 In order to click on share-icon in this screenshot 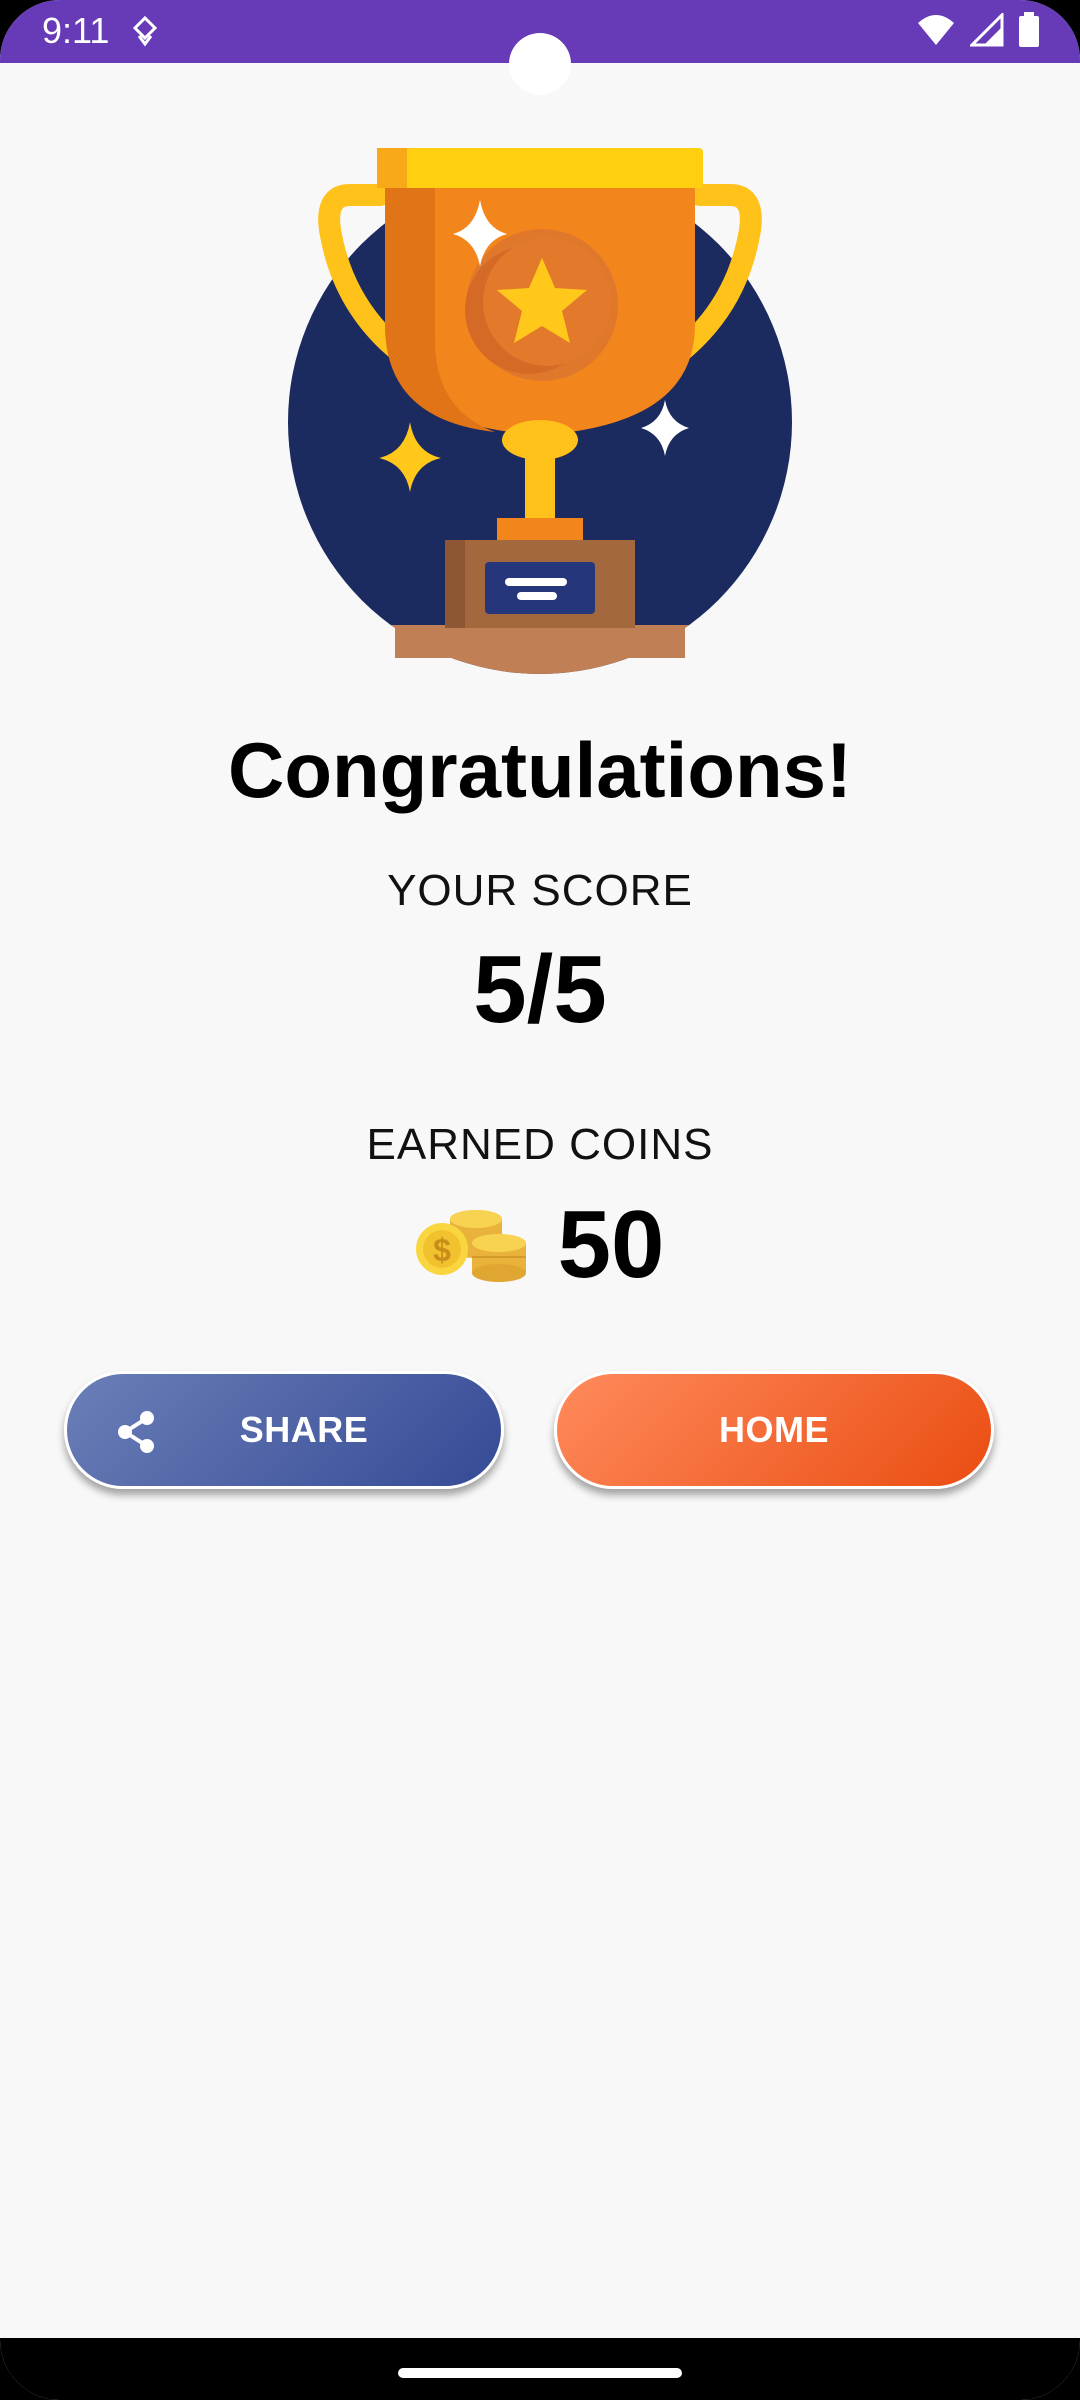, I will do `click(136, 1432)`.